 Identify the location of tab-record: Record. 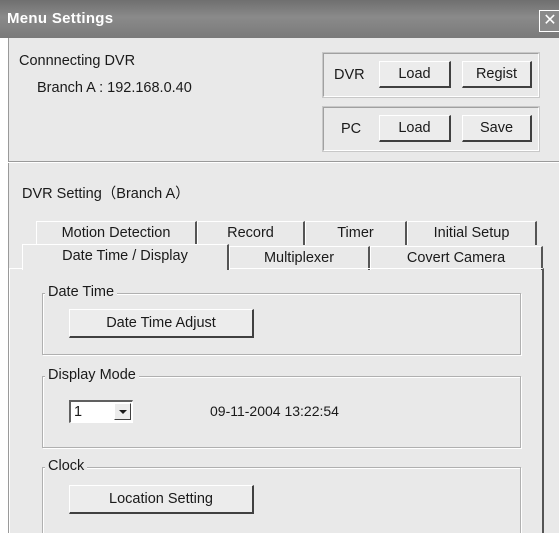
(251, 233).